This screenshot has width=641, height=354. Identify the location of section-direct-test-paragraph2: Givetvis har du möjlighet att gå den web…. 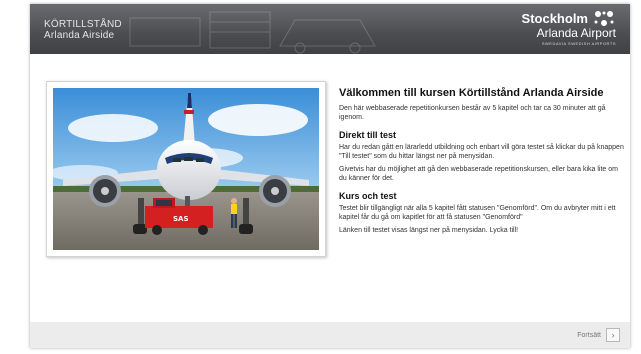
(478, 174).